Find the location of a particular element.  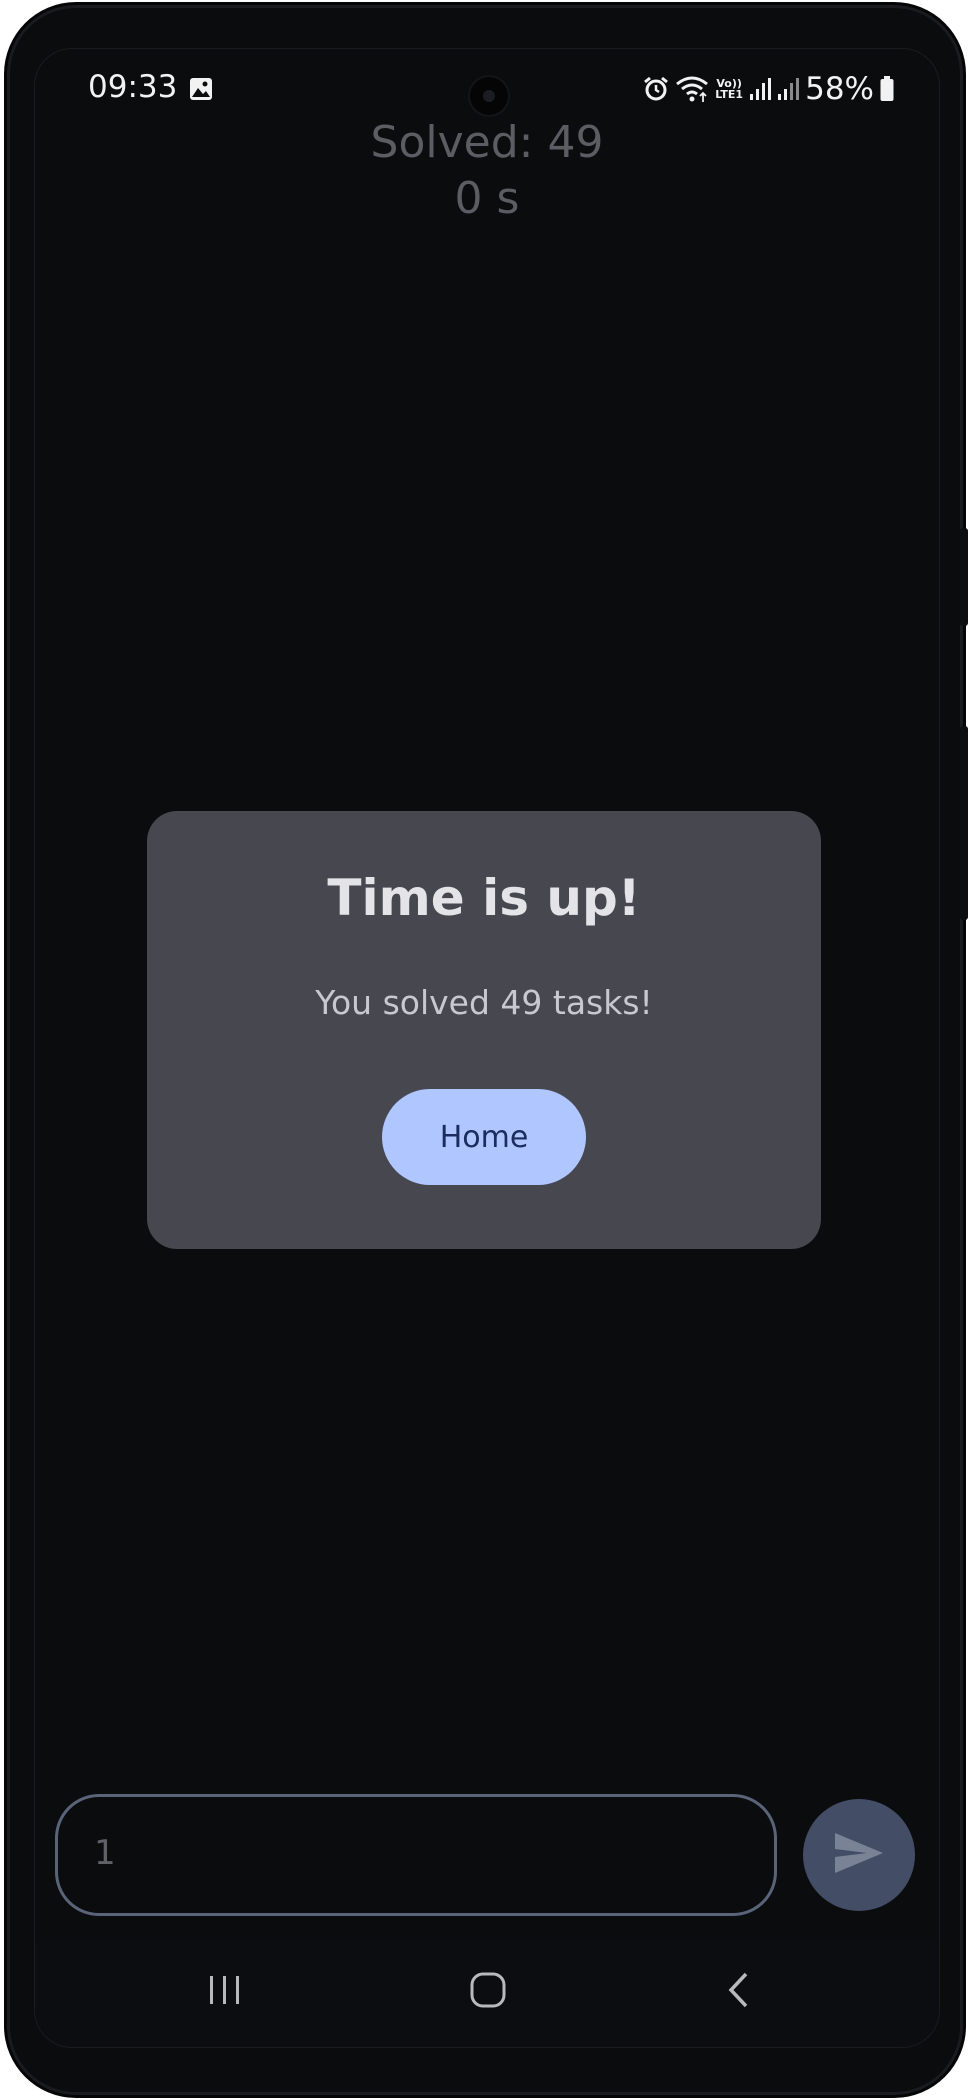

answer-input: 1 is located at coordinates (416, 1855).